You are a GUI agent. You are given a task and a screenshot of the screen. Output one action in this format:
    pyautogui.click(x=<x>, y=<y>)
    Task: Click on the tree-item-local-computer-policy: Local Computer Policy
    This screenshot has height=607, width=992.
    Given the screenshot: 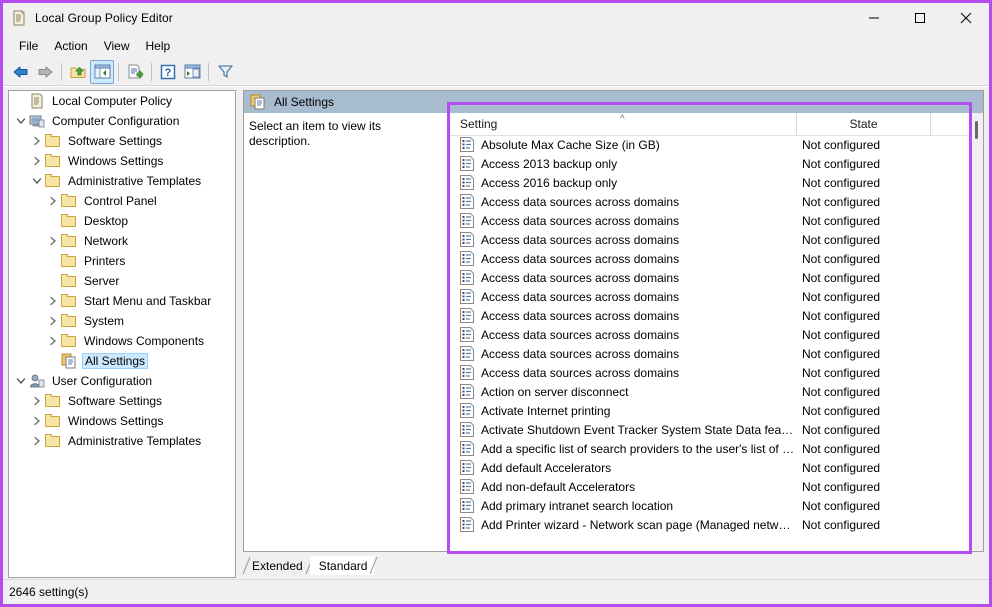 What is the action you would take?
    pyautogui.click(x=122, y=101)
    